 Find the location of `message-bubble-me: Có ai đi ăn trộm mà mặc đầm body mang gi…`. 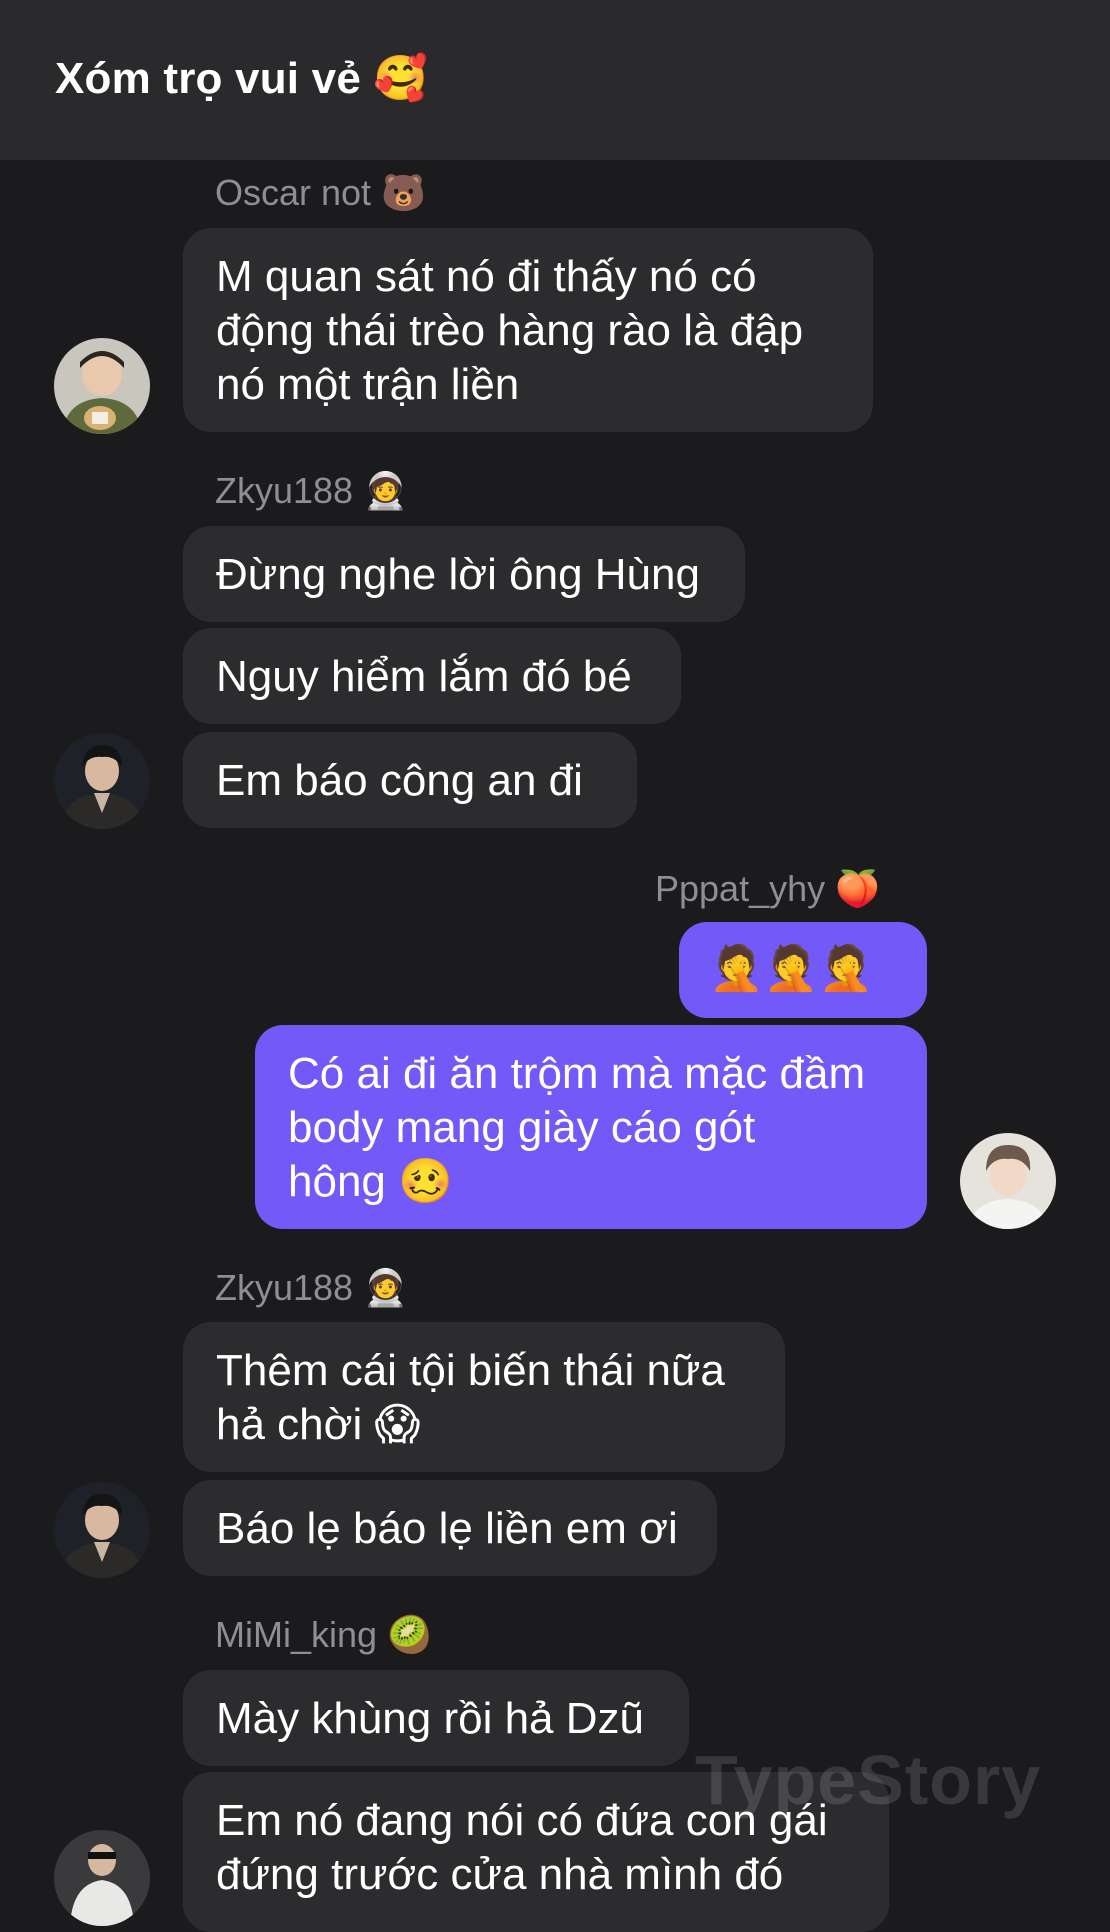

message-bubble-me: Có ai đi ăn trộm mà mặc đầm body mang gi… is located at coordinates (591, 1127).